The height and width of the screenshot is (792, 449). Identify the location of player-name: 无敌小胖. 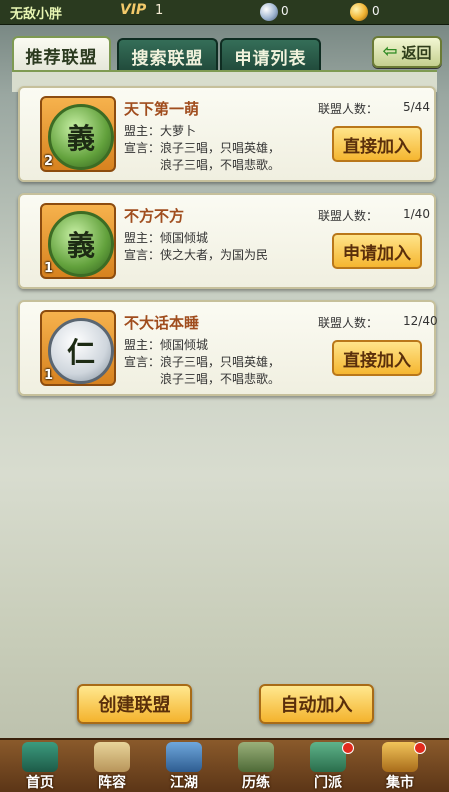
(36, 14).